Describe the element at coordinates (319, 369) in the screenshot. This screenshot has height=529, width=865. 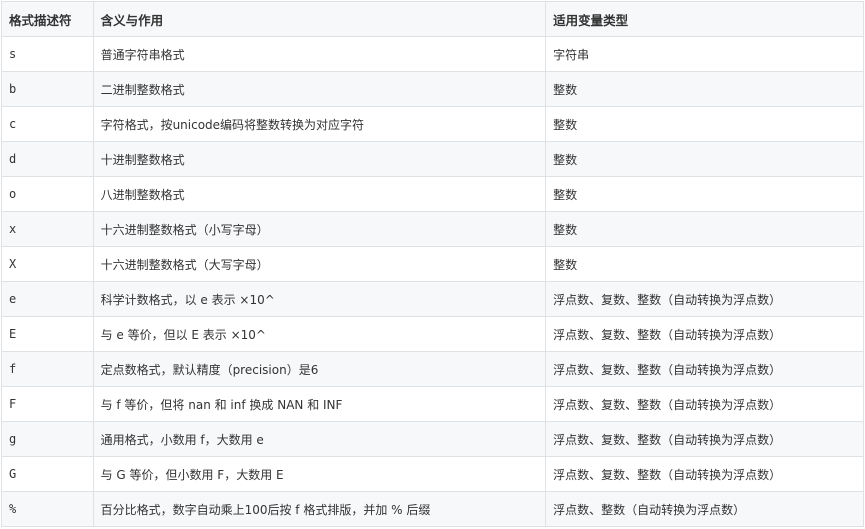
I see `cell-meaning: 定点数格式，默认精度（precision）是6` at that location.